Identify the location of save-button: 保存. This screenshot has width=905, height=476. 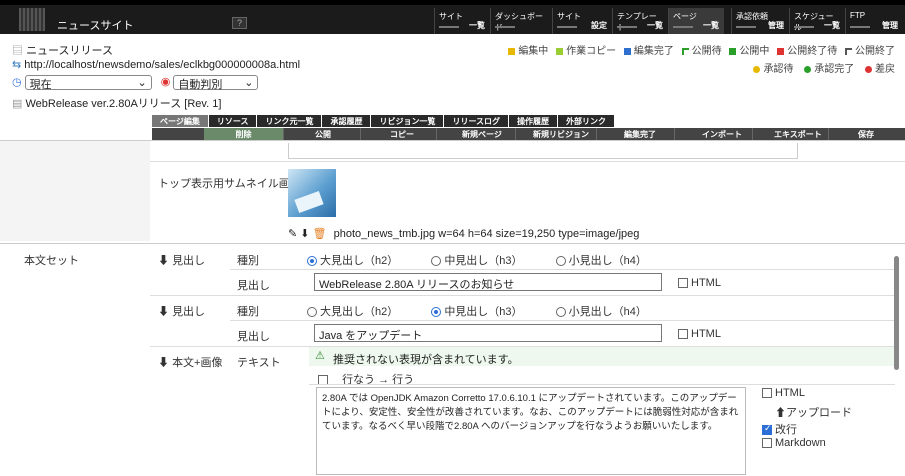
(867, 134).